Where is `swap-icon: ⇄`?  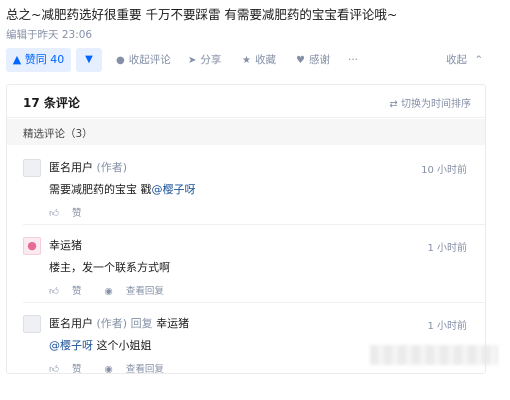
swap-icon: ⇄ is located at coordinates (393, 104).